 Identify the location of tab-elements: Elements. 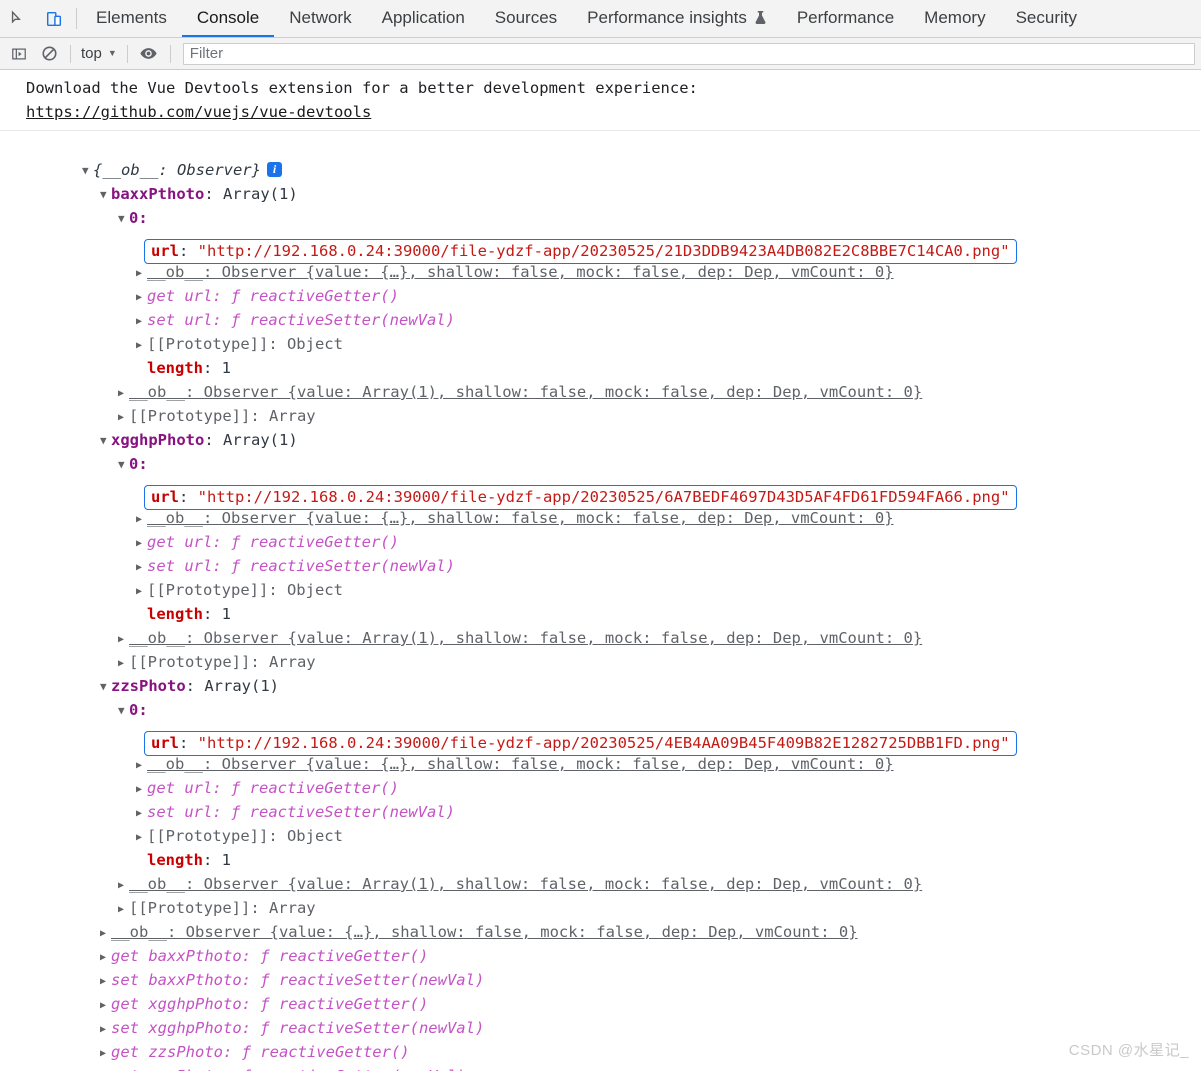
(131, 18).